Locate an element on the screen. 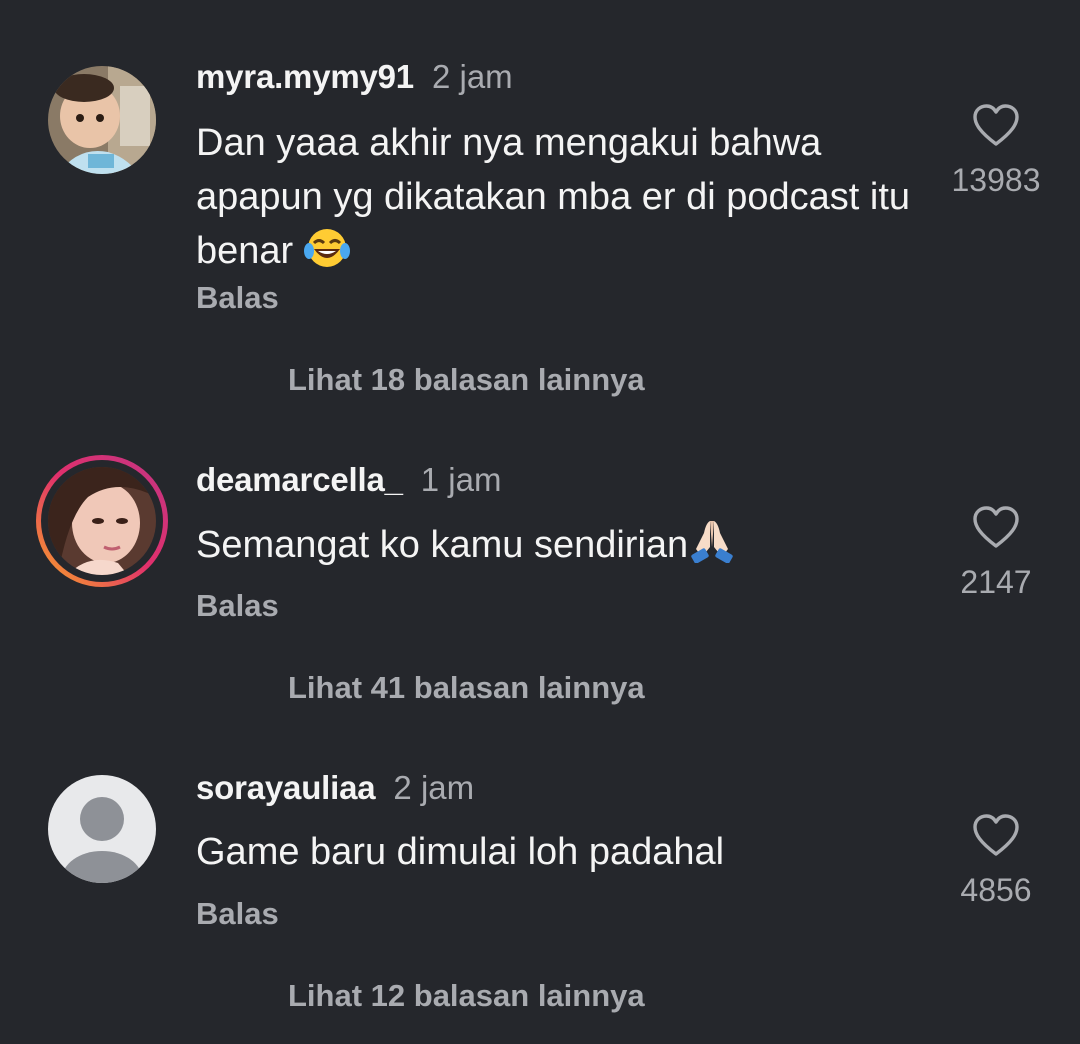  like-count: 13983 is located at coordinates (996, 180).